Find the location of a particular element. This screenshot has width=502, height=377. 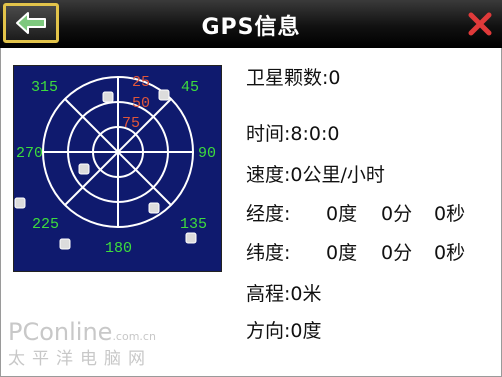

bearing-label-315: 315 is located at coordinates (44, 87).